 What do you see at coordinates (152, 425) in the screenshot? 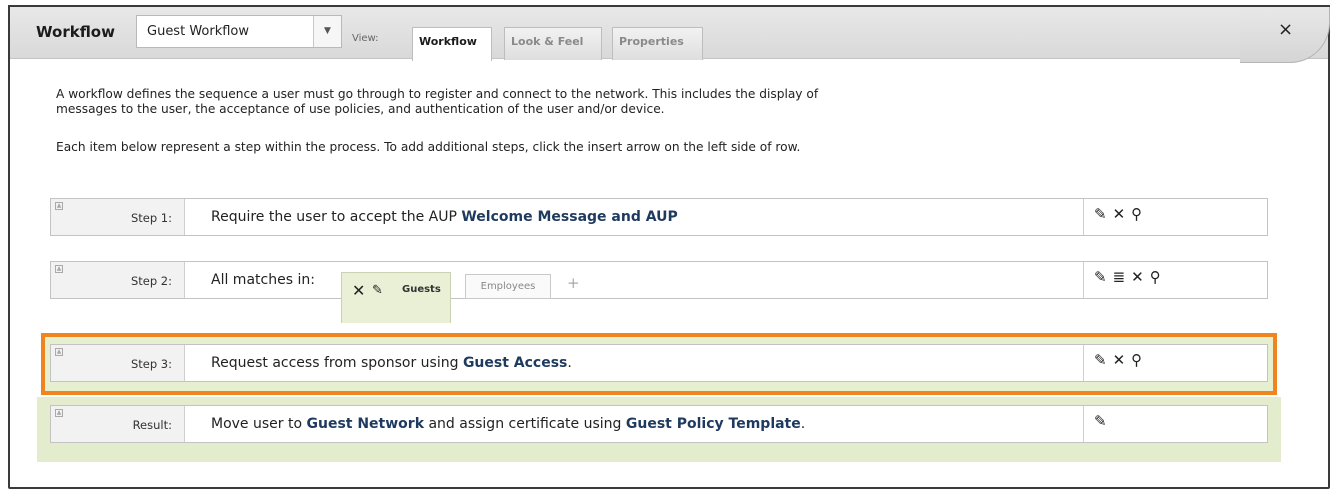
I see `step-label: Result:` at bounding box center [152, 425].